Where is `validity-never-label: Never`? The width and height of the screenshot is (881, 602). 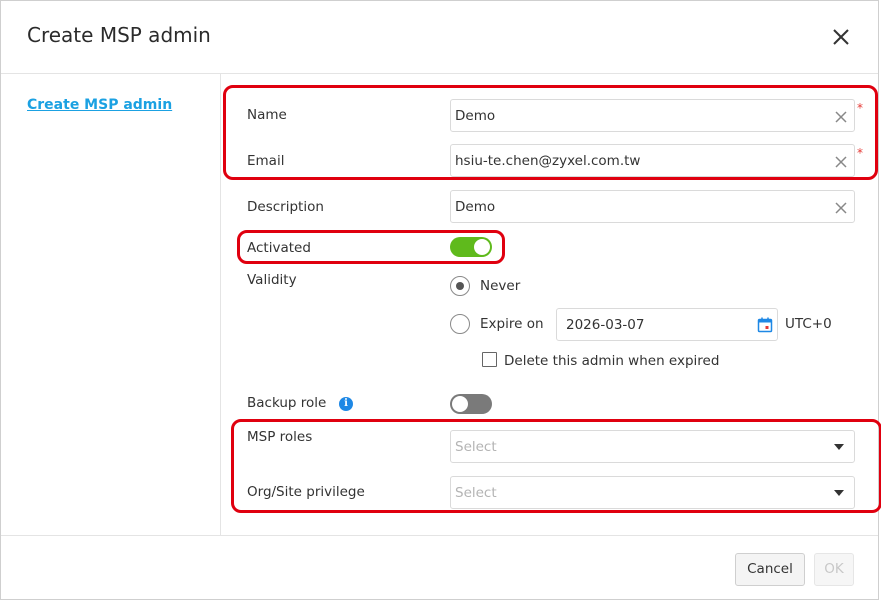
validity-never-label: Never is located at coordinates (500, 286).